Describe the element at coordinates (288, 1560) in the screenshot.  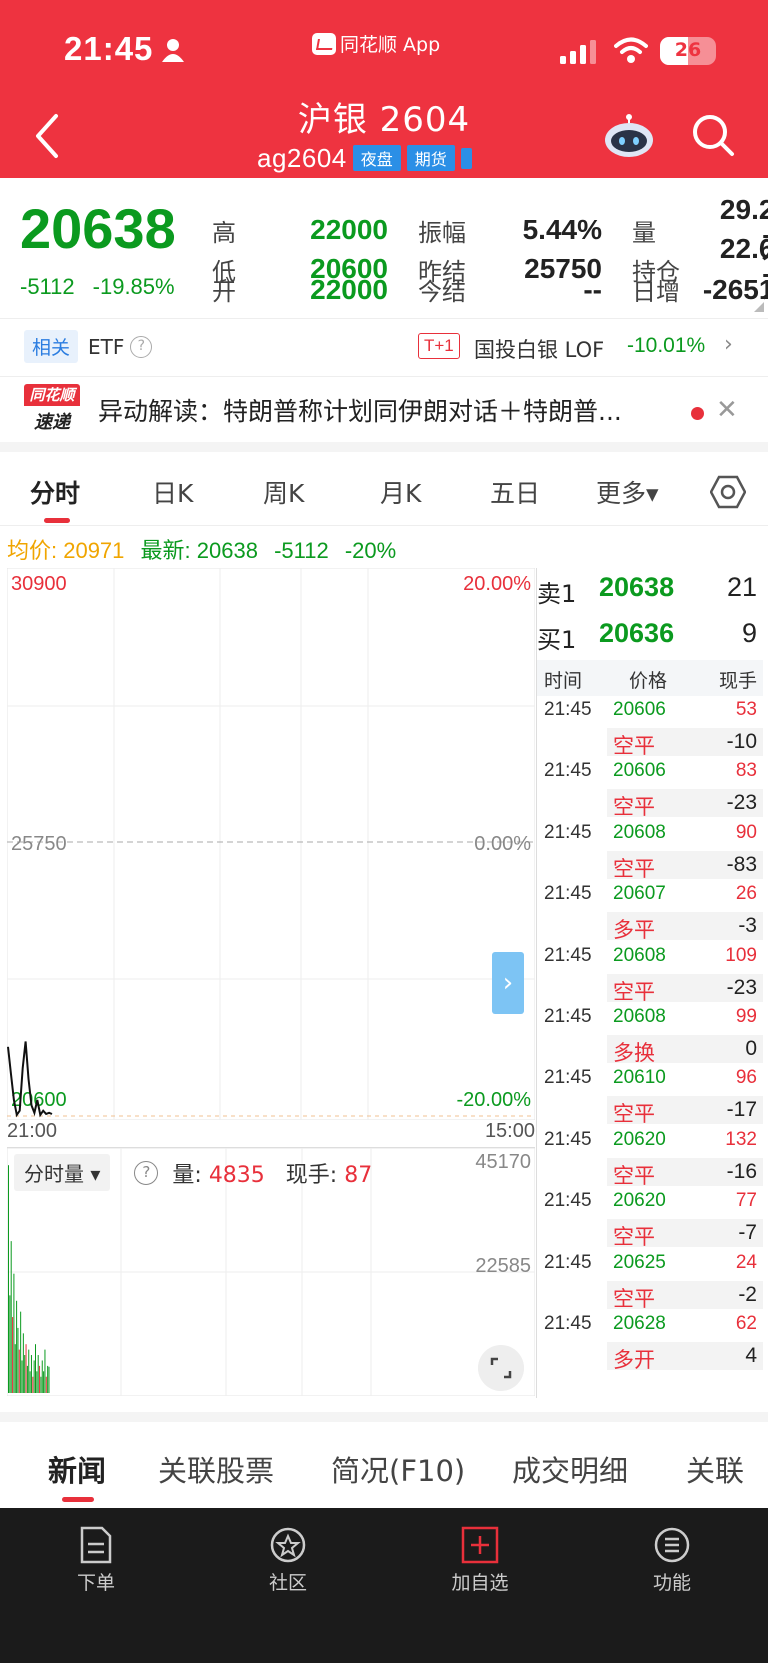
I see `community-button: 社区` at that location.